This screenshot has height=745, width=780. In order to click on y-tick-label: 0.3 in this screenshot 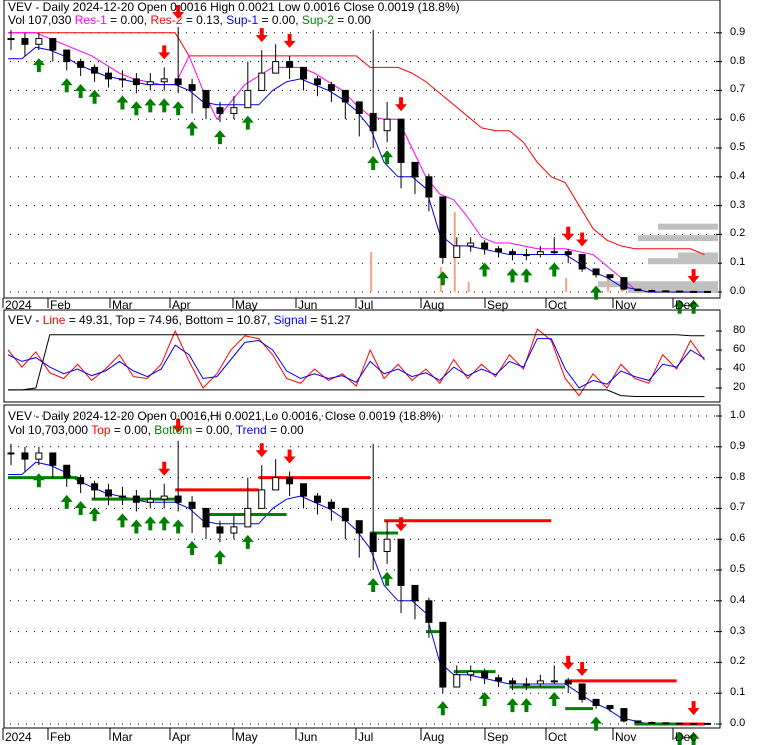, I will do `click(738, 204)`.